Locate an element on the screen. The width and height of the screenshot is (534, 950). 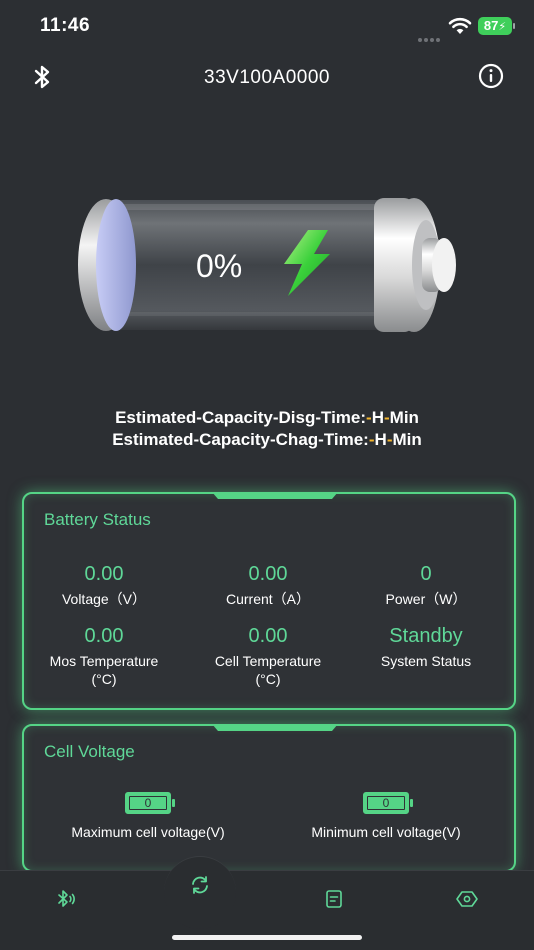
disg-hours-unit: H is located at coordinates (377, 417).